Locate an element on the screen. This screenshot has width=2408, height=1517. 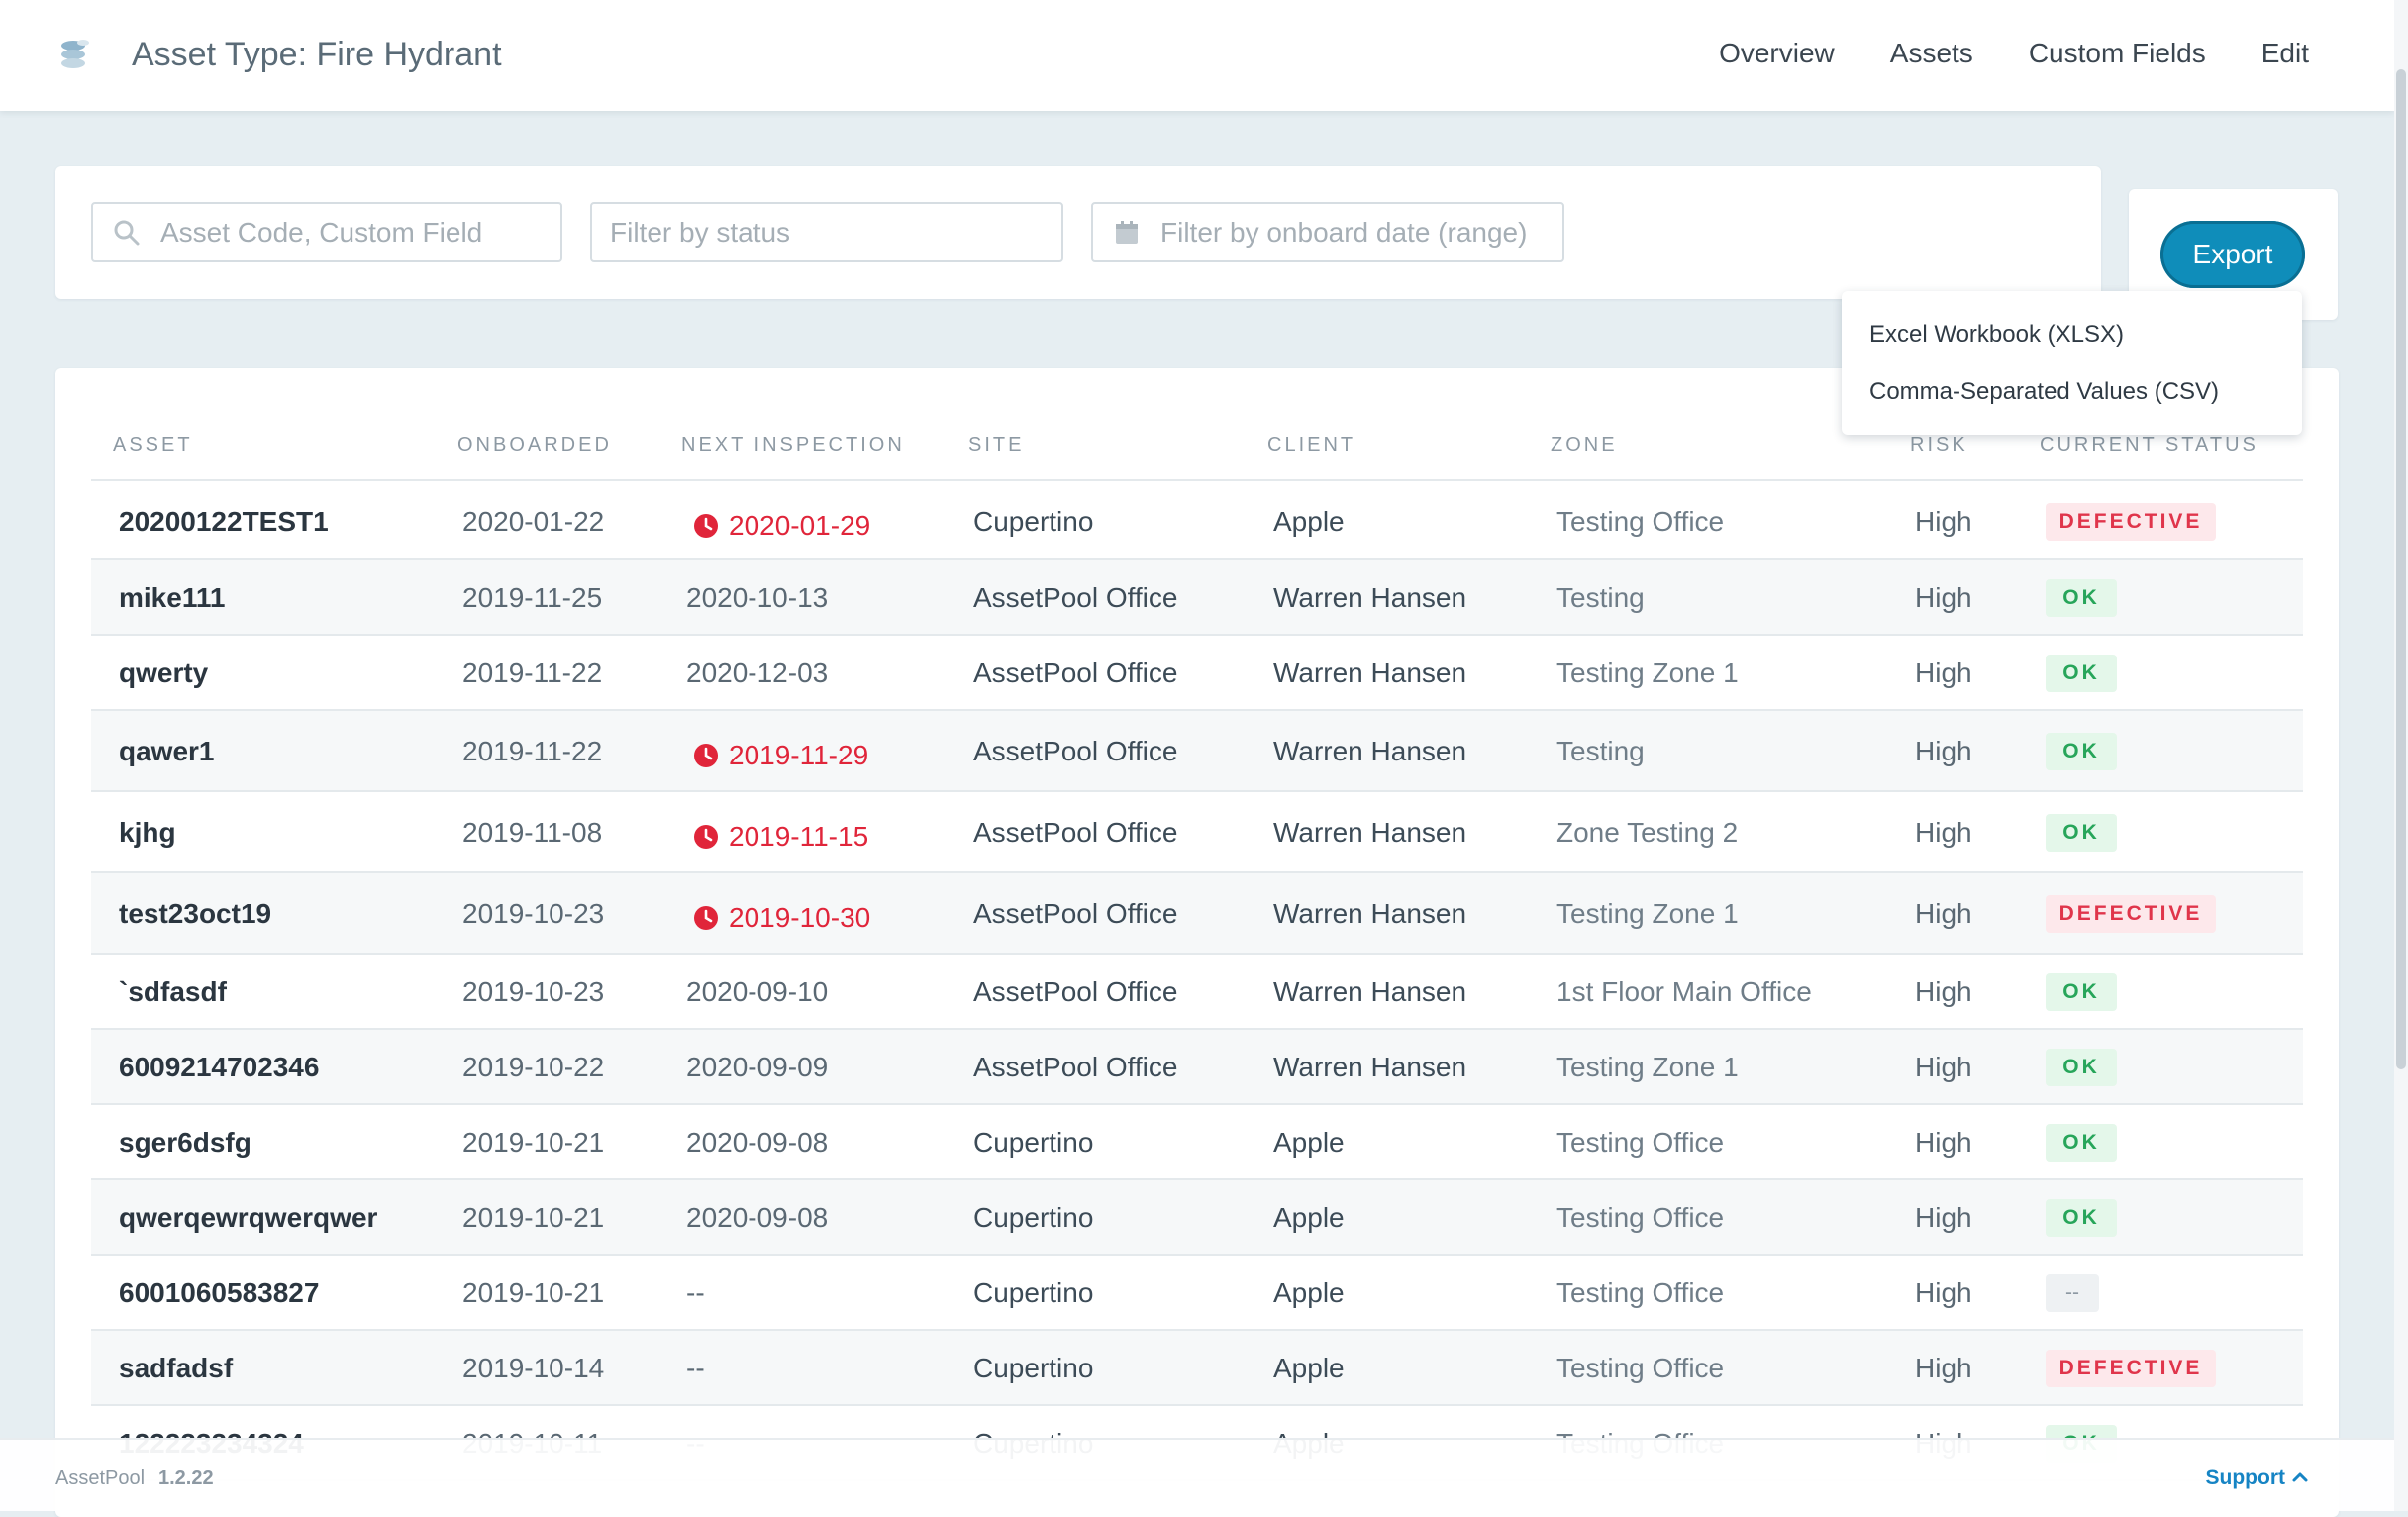
next-inspection-date: 2019-11-29 is located at coordinates (799, 755).